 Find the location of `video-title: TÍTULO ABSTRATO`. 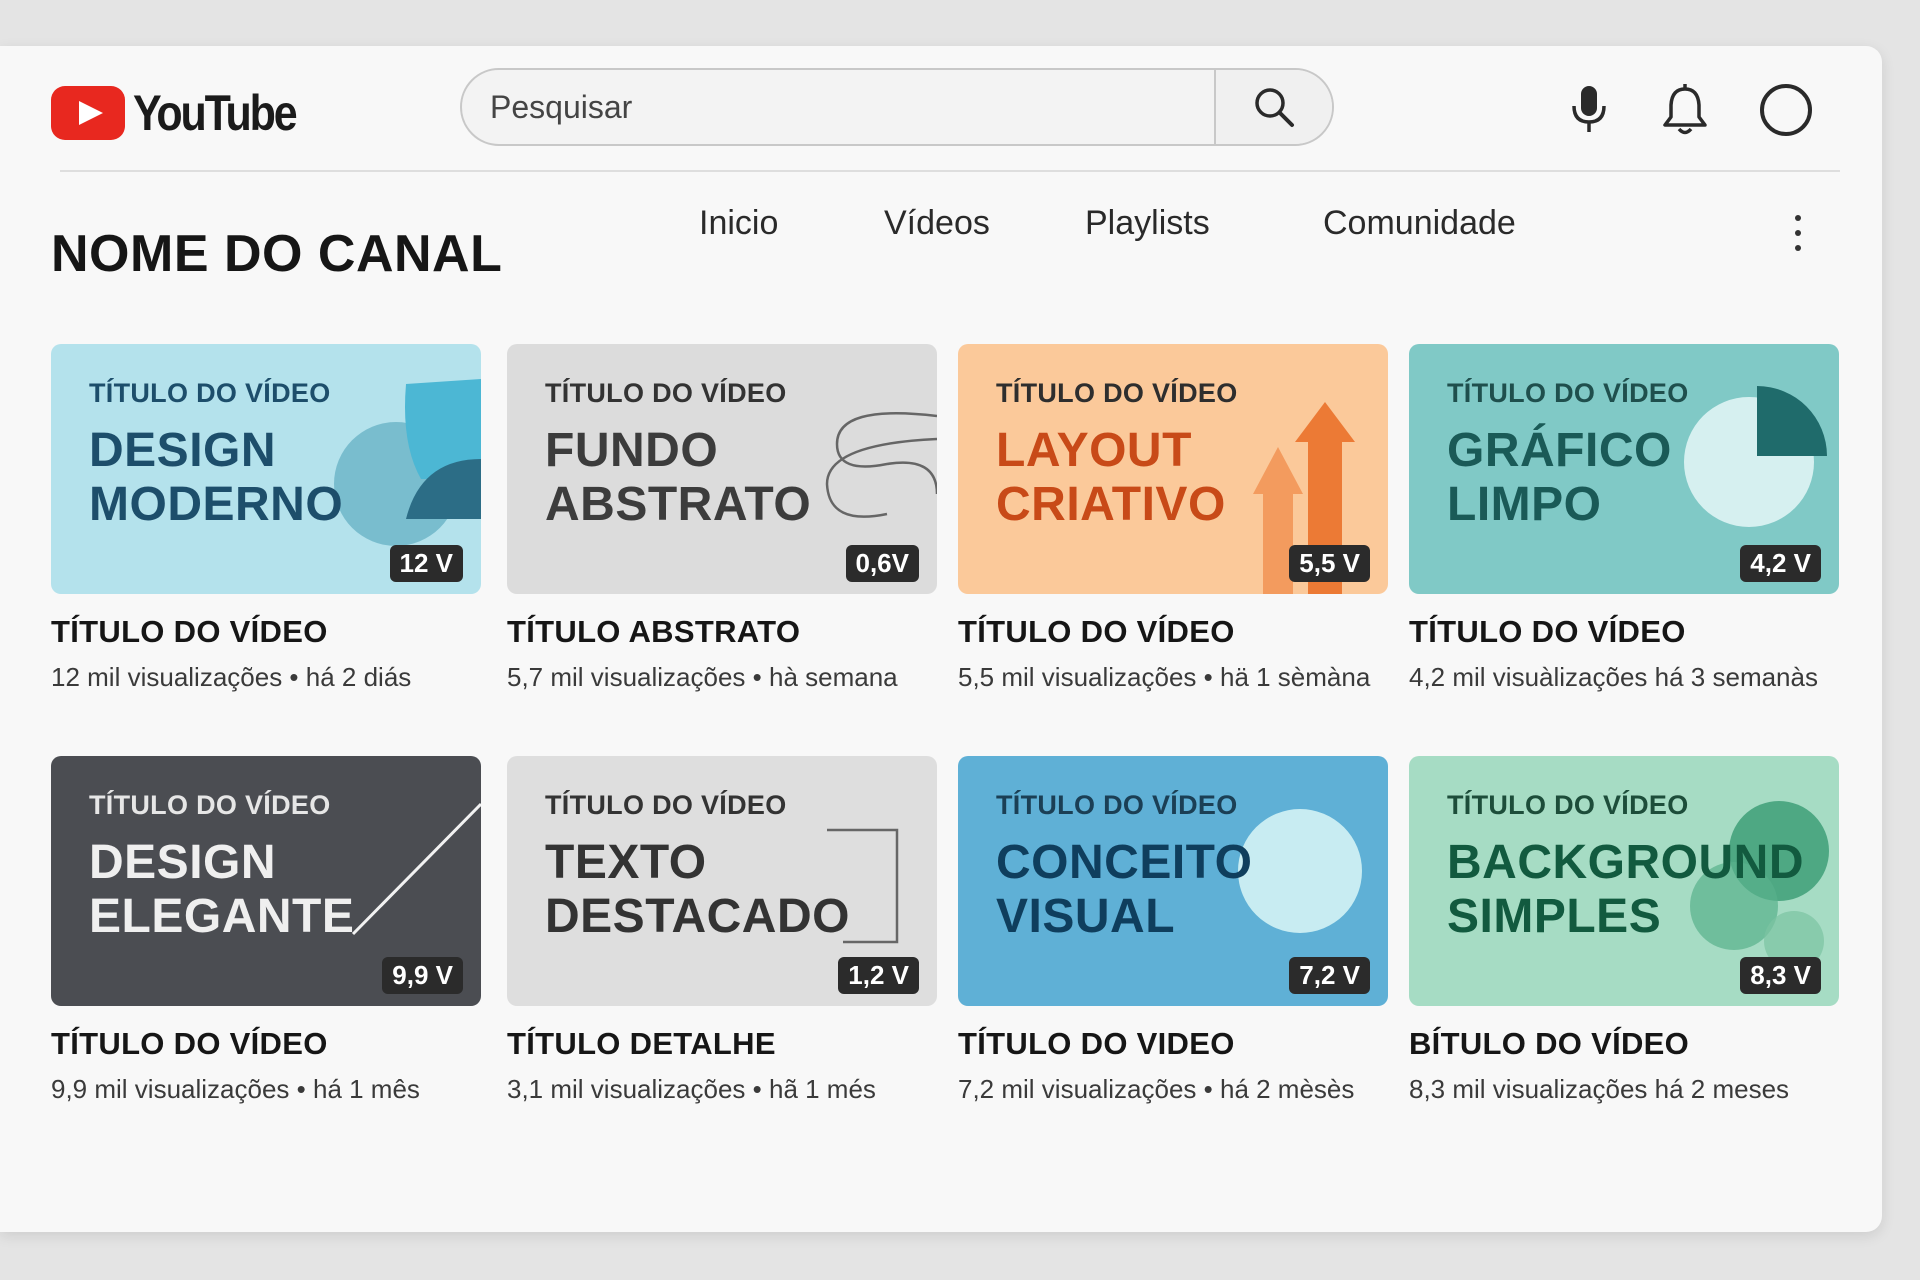

video-title: TÍTULO ABSTRATO is located at coordinates (722, 632).